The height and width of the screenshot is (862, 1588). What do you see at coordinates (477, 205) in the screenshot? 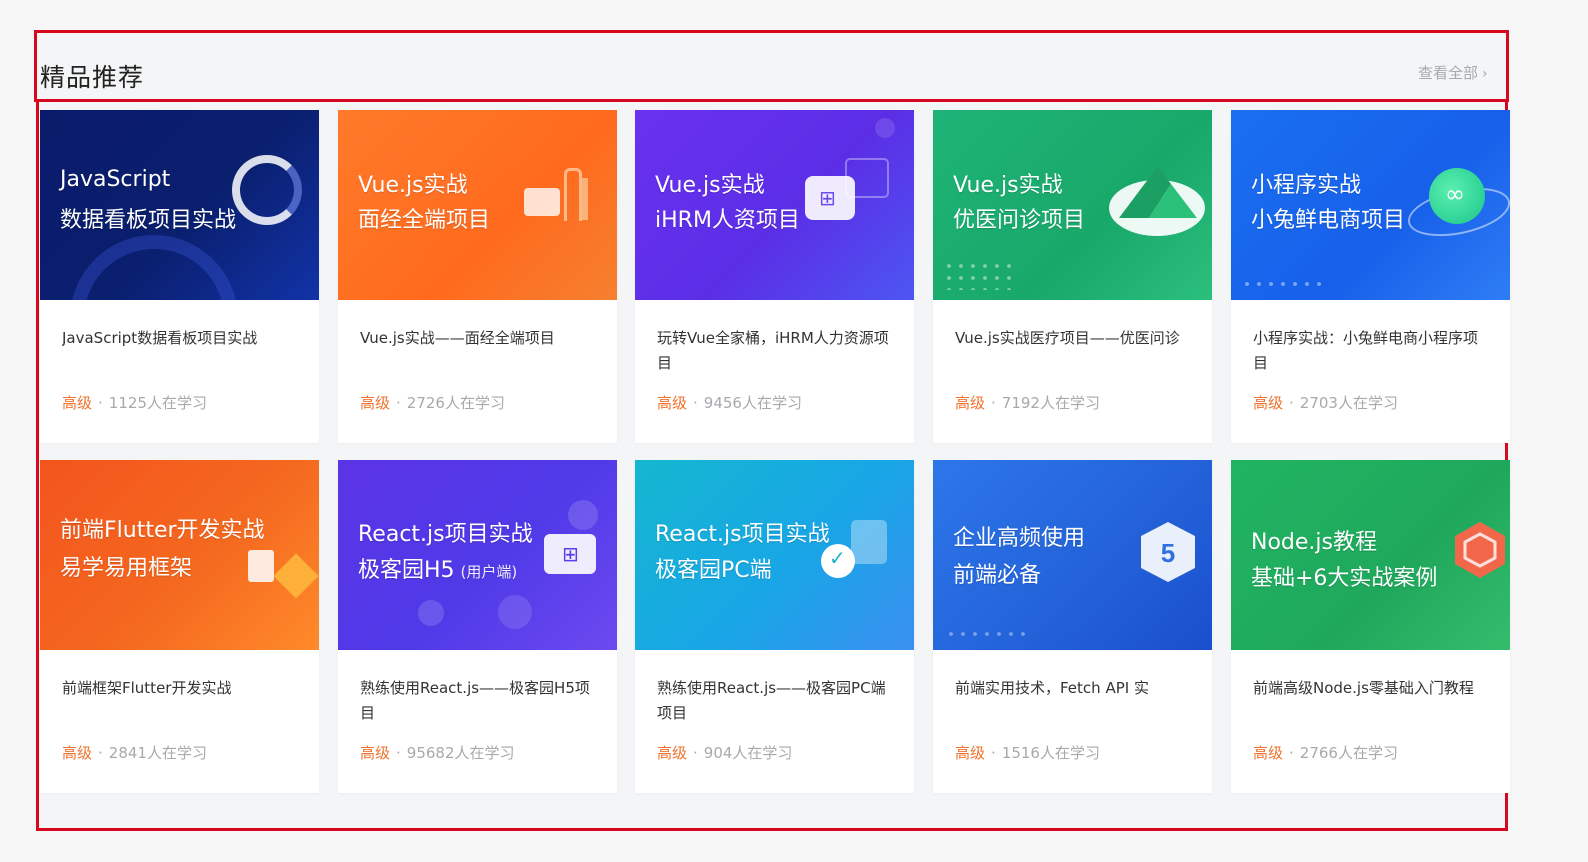
I see `course-thumbnail: Vue.js实战 面经全端项目` at bounding box center [477, 205].